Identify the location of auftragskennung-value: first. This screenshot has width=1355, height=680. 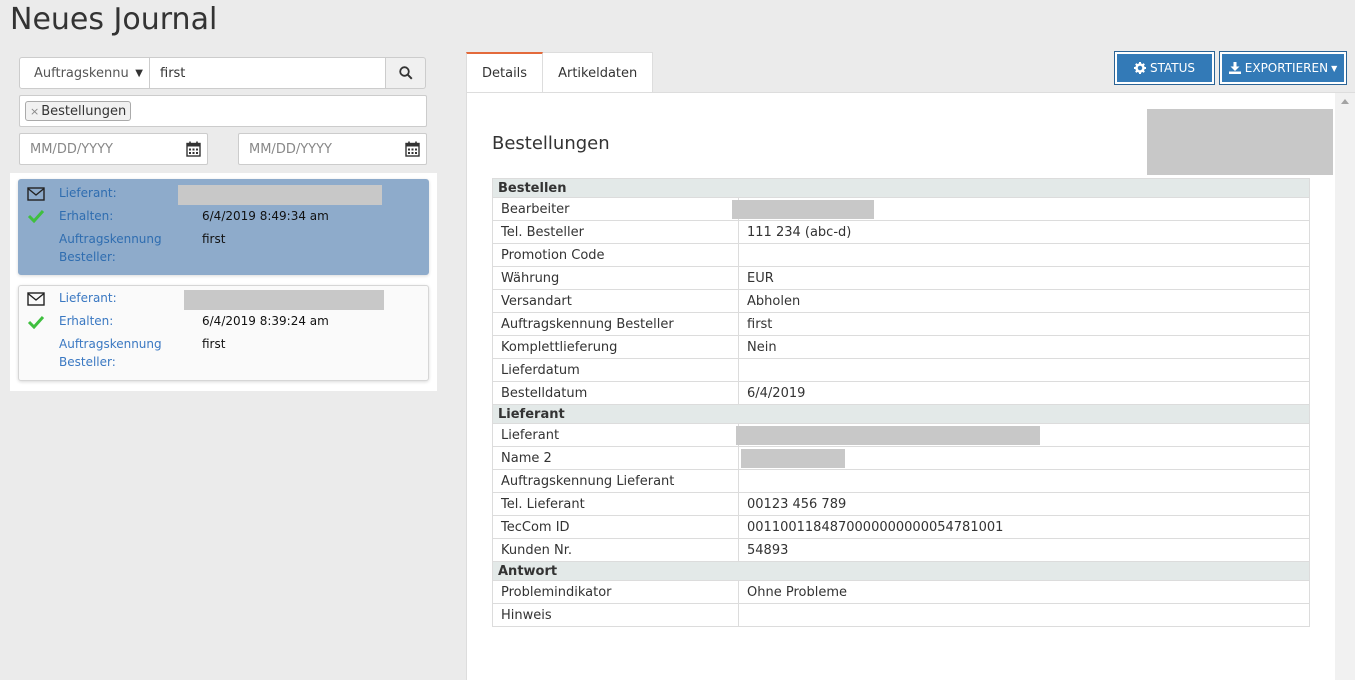
(214, 239).